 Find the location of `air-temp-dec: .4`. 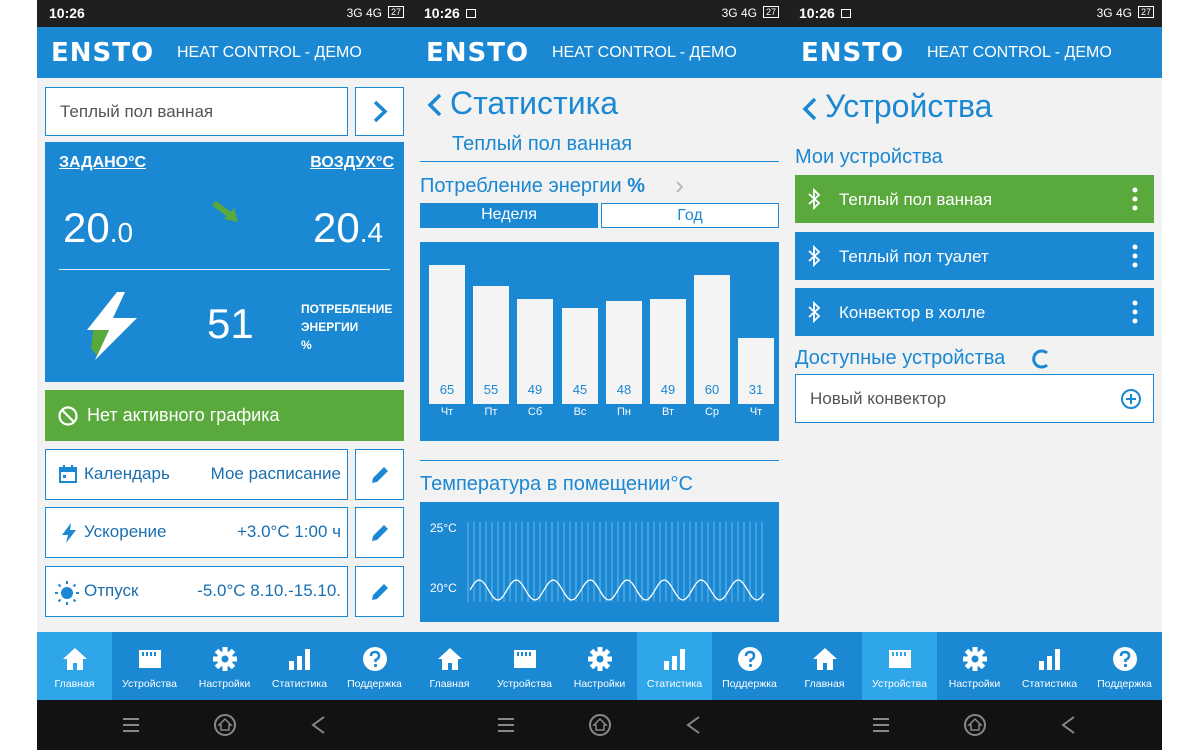

air-temp-dec: .4 is located at coordinates (371, 232).